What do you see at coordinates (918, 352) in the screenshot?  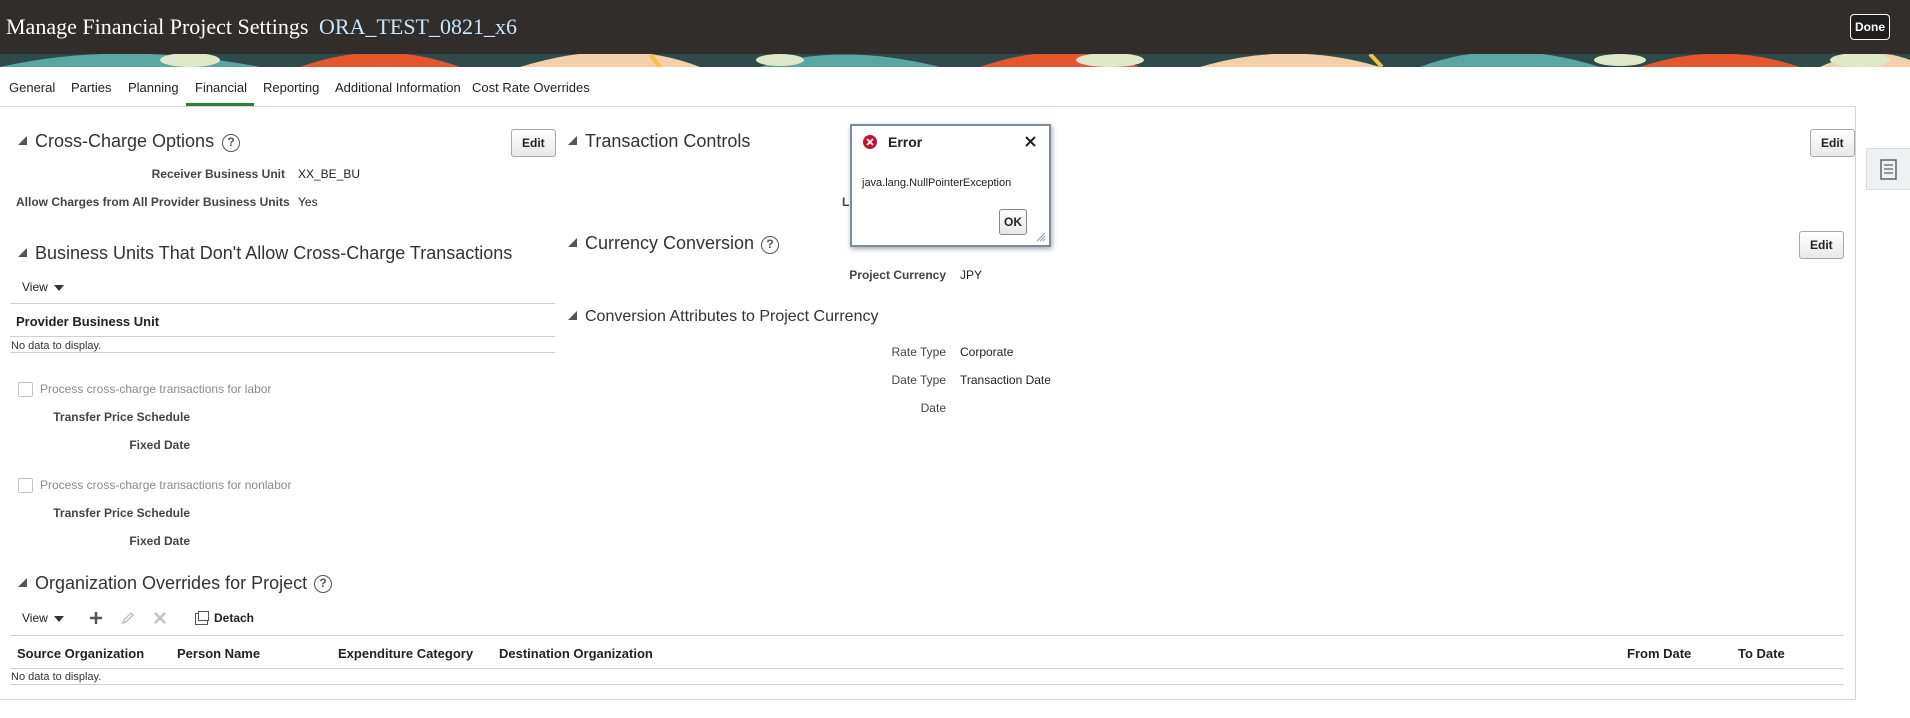 I see `rate-type-label: Rate Type` at bounding box center [918, 352].